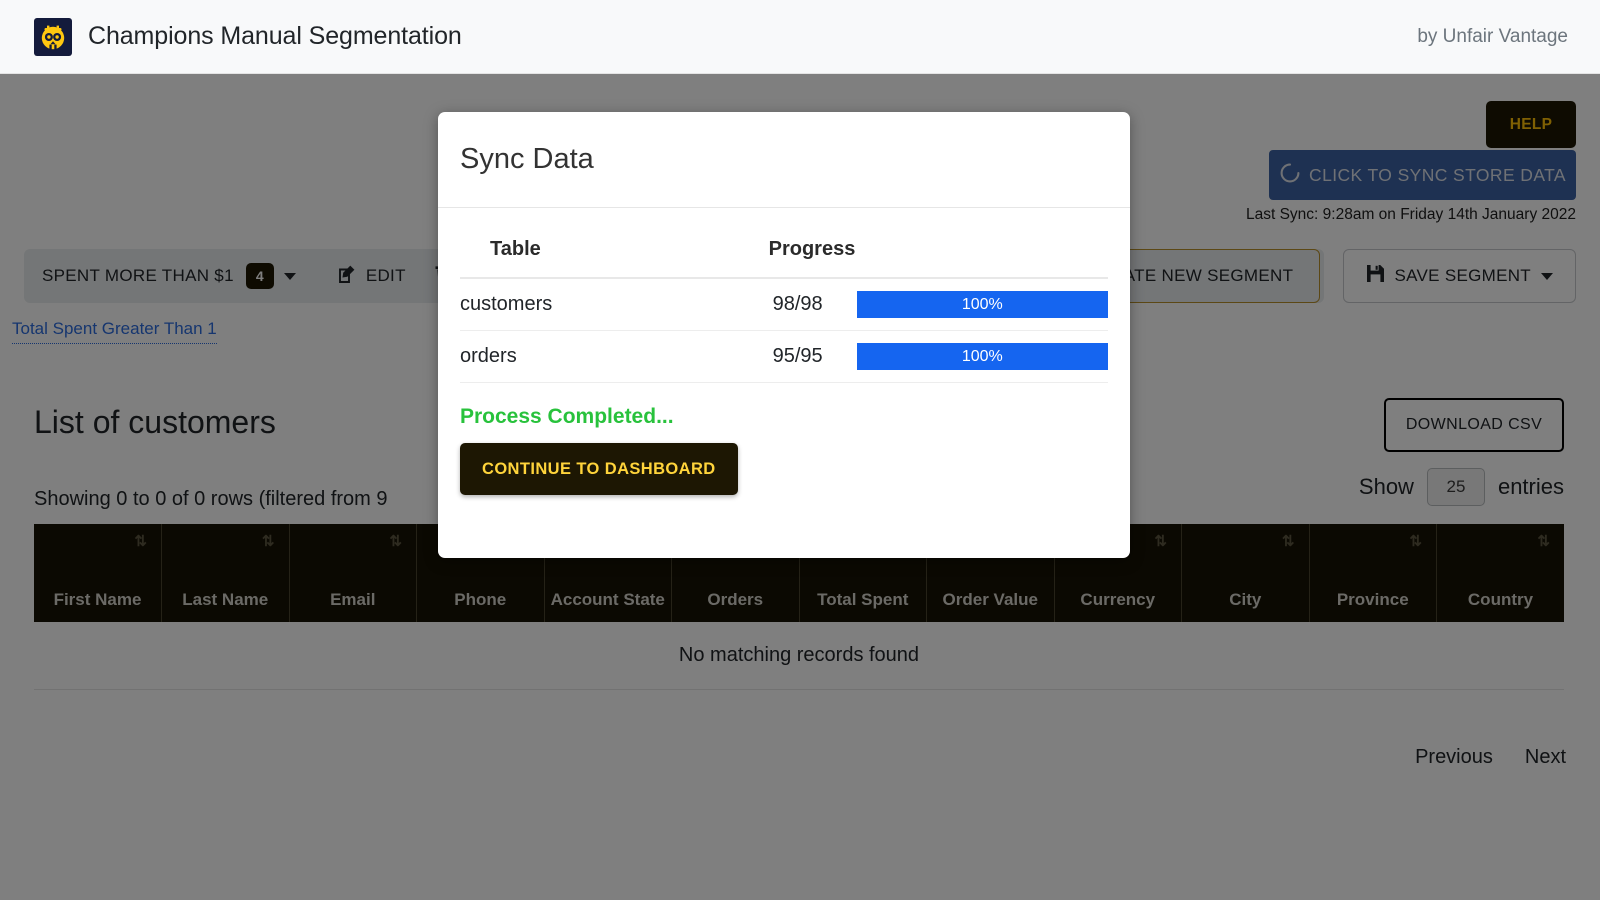  I want to click on sync-table-header-row: Table Progress, so click(784, 254).